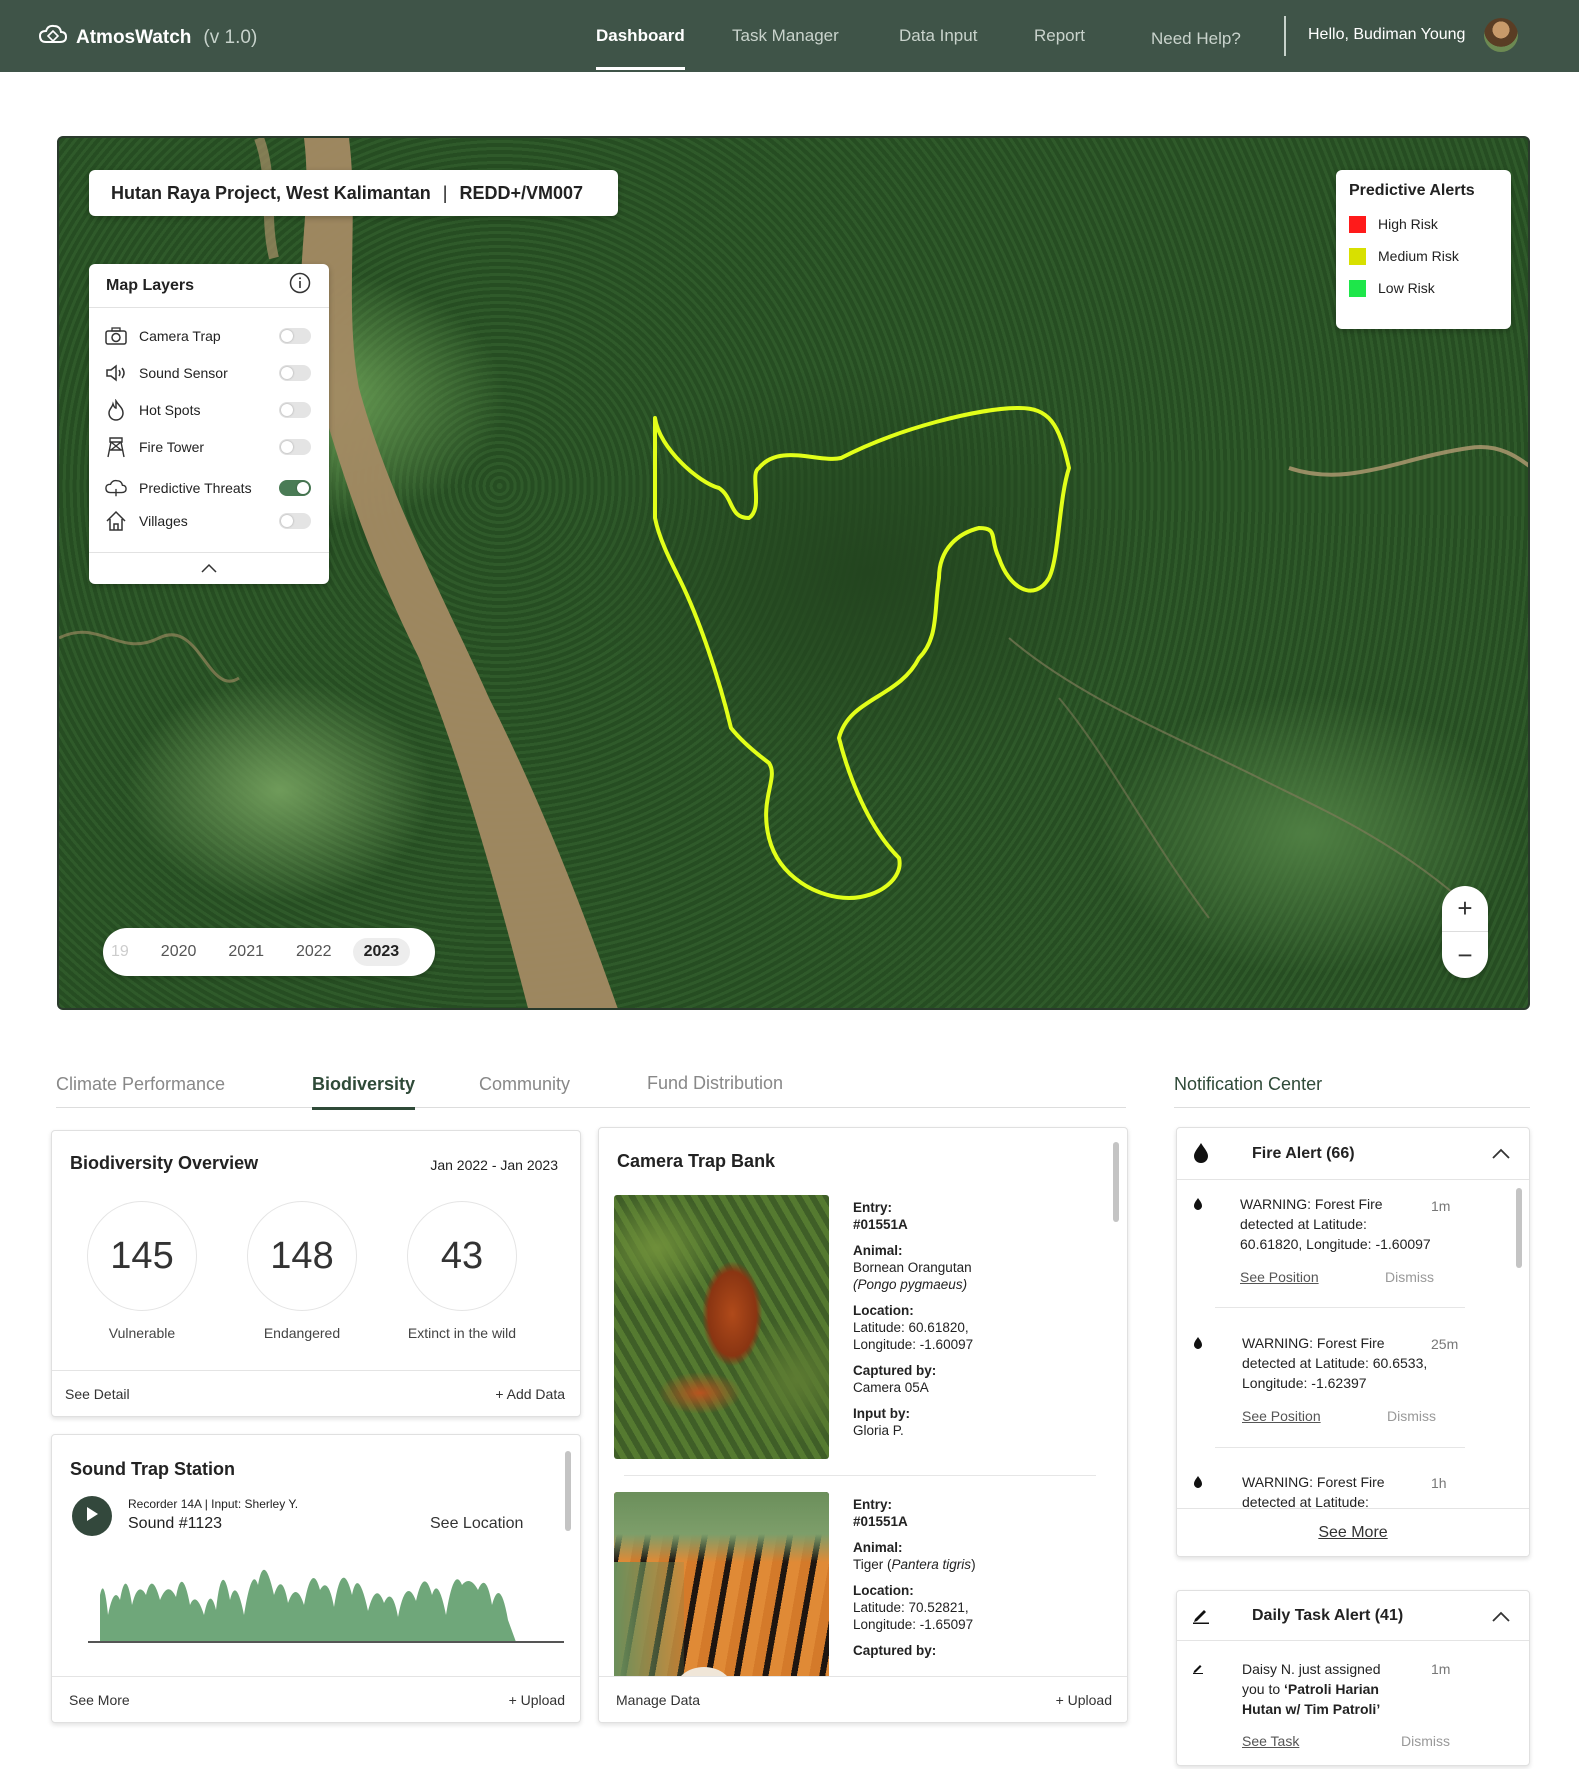 The height and width of the screenshot is (1769, 1579). Describe the element at coordinates (295, 336) in the screenshot. I see `layer-toggle-camera-trap` at that location.